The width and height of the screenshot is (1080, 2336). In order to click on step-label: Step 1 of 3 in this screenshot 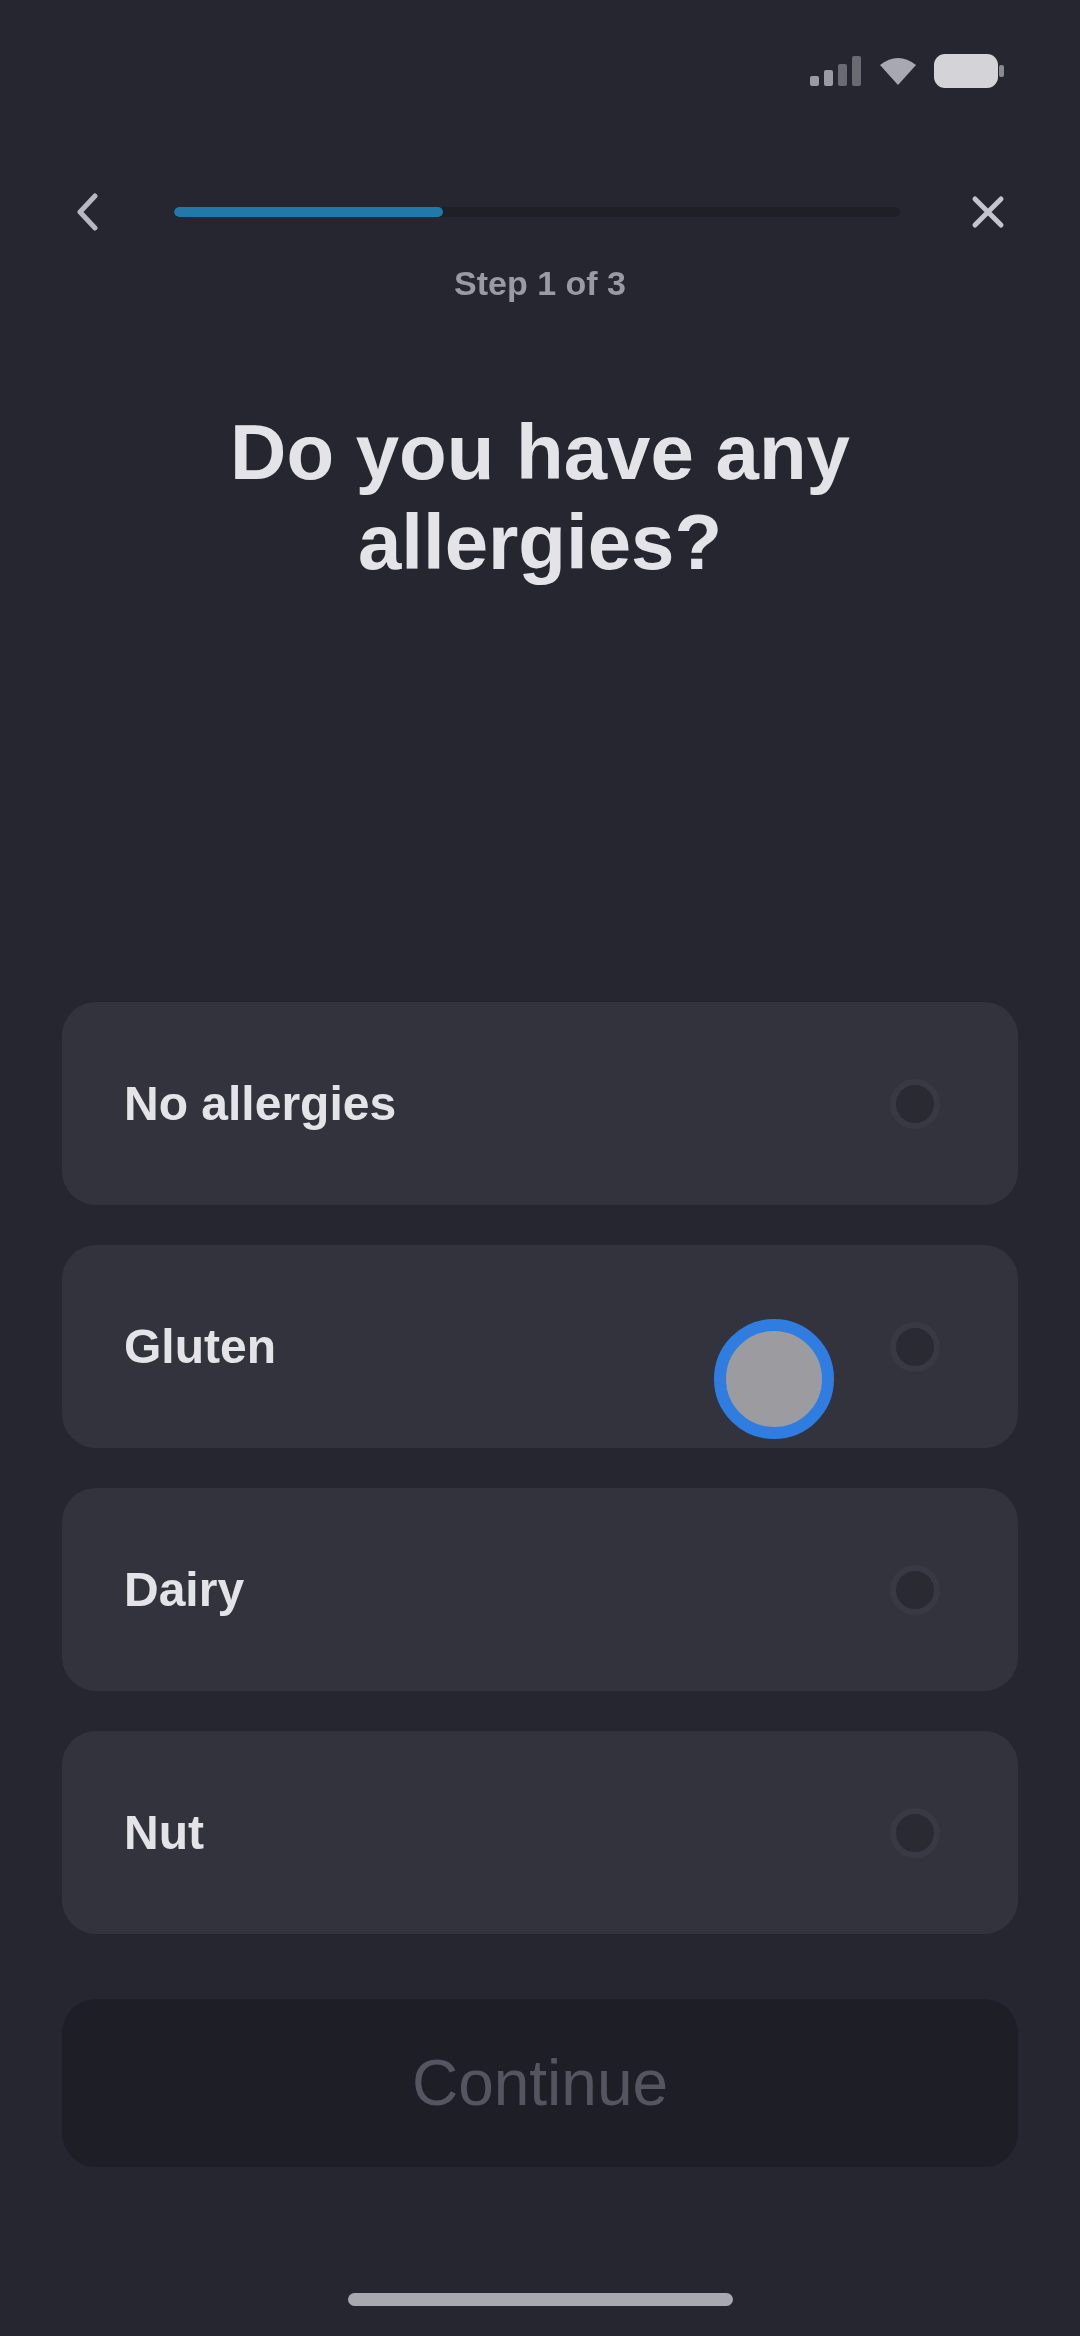, I will do `click(540, 283)`.